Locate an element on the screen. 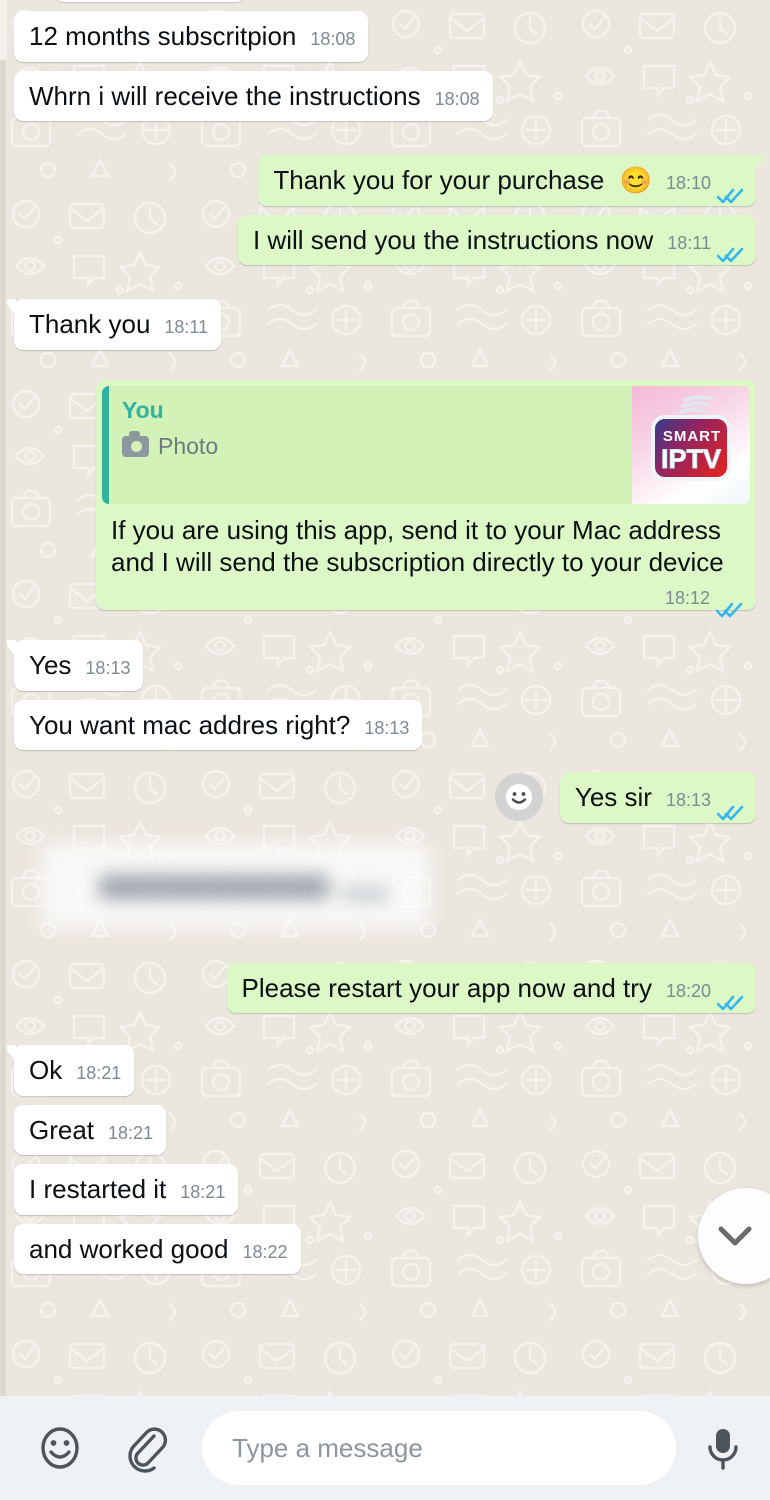  message-text: and worked good is located at coordinates (129, 1248).